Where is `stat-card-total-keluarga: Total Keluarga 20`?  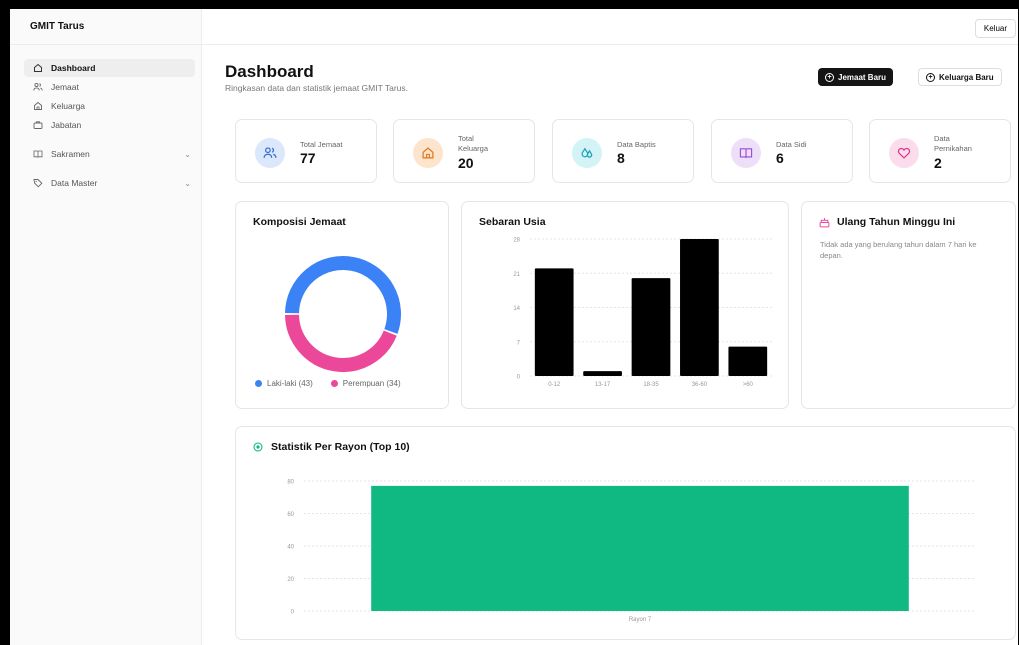
stat-card-total-keluarga: Total Keluarga 20 is located at coordinates (464, 151).